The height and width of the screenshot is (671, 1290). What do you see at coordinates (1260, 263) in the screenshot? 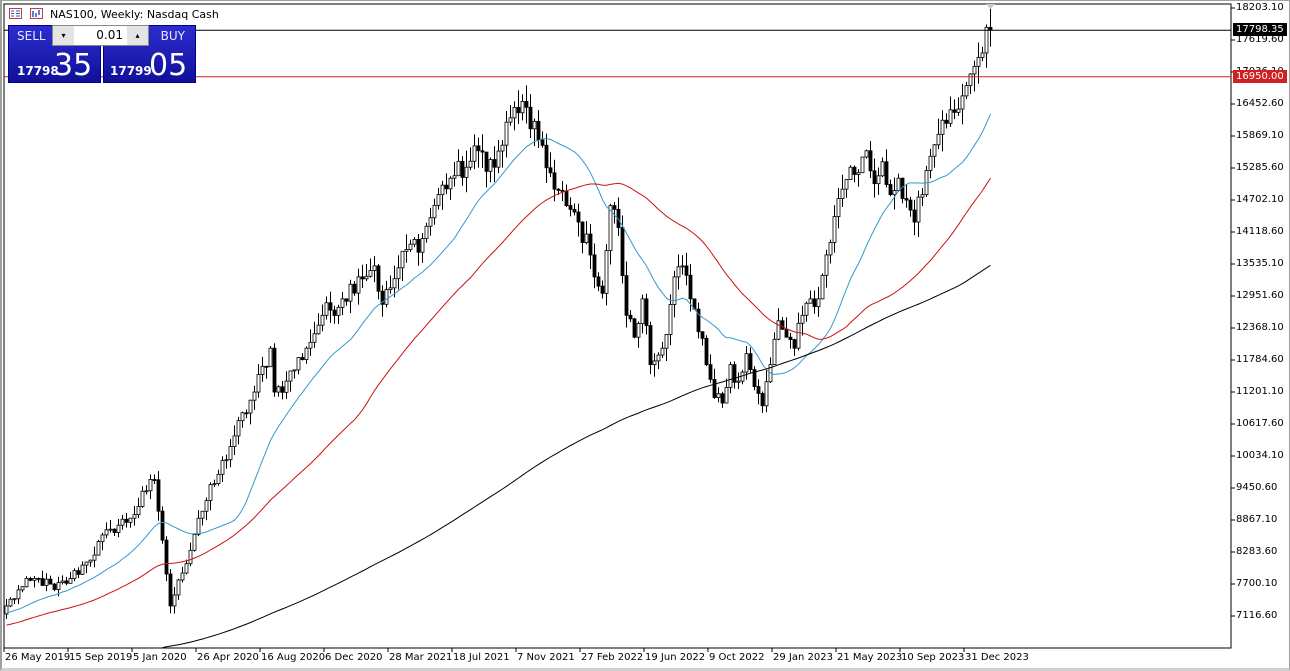
I see `y-tick-label: 13535.10` at bounding box center [1260, 263].